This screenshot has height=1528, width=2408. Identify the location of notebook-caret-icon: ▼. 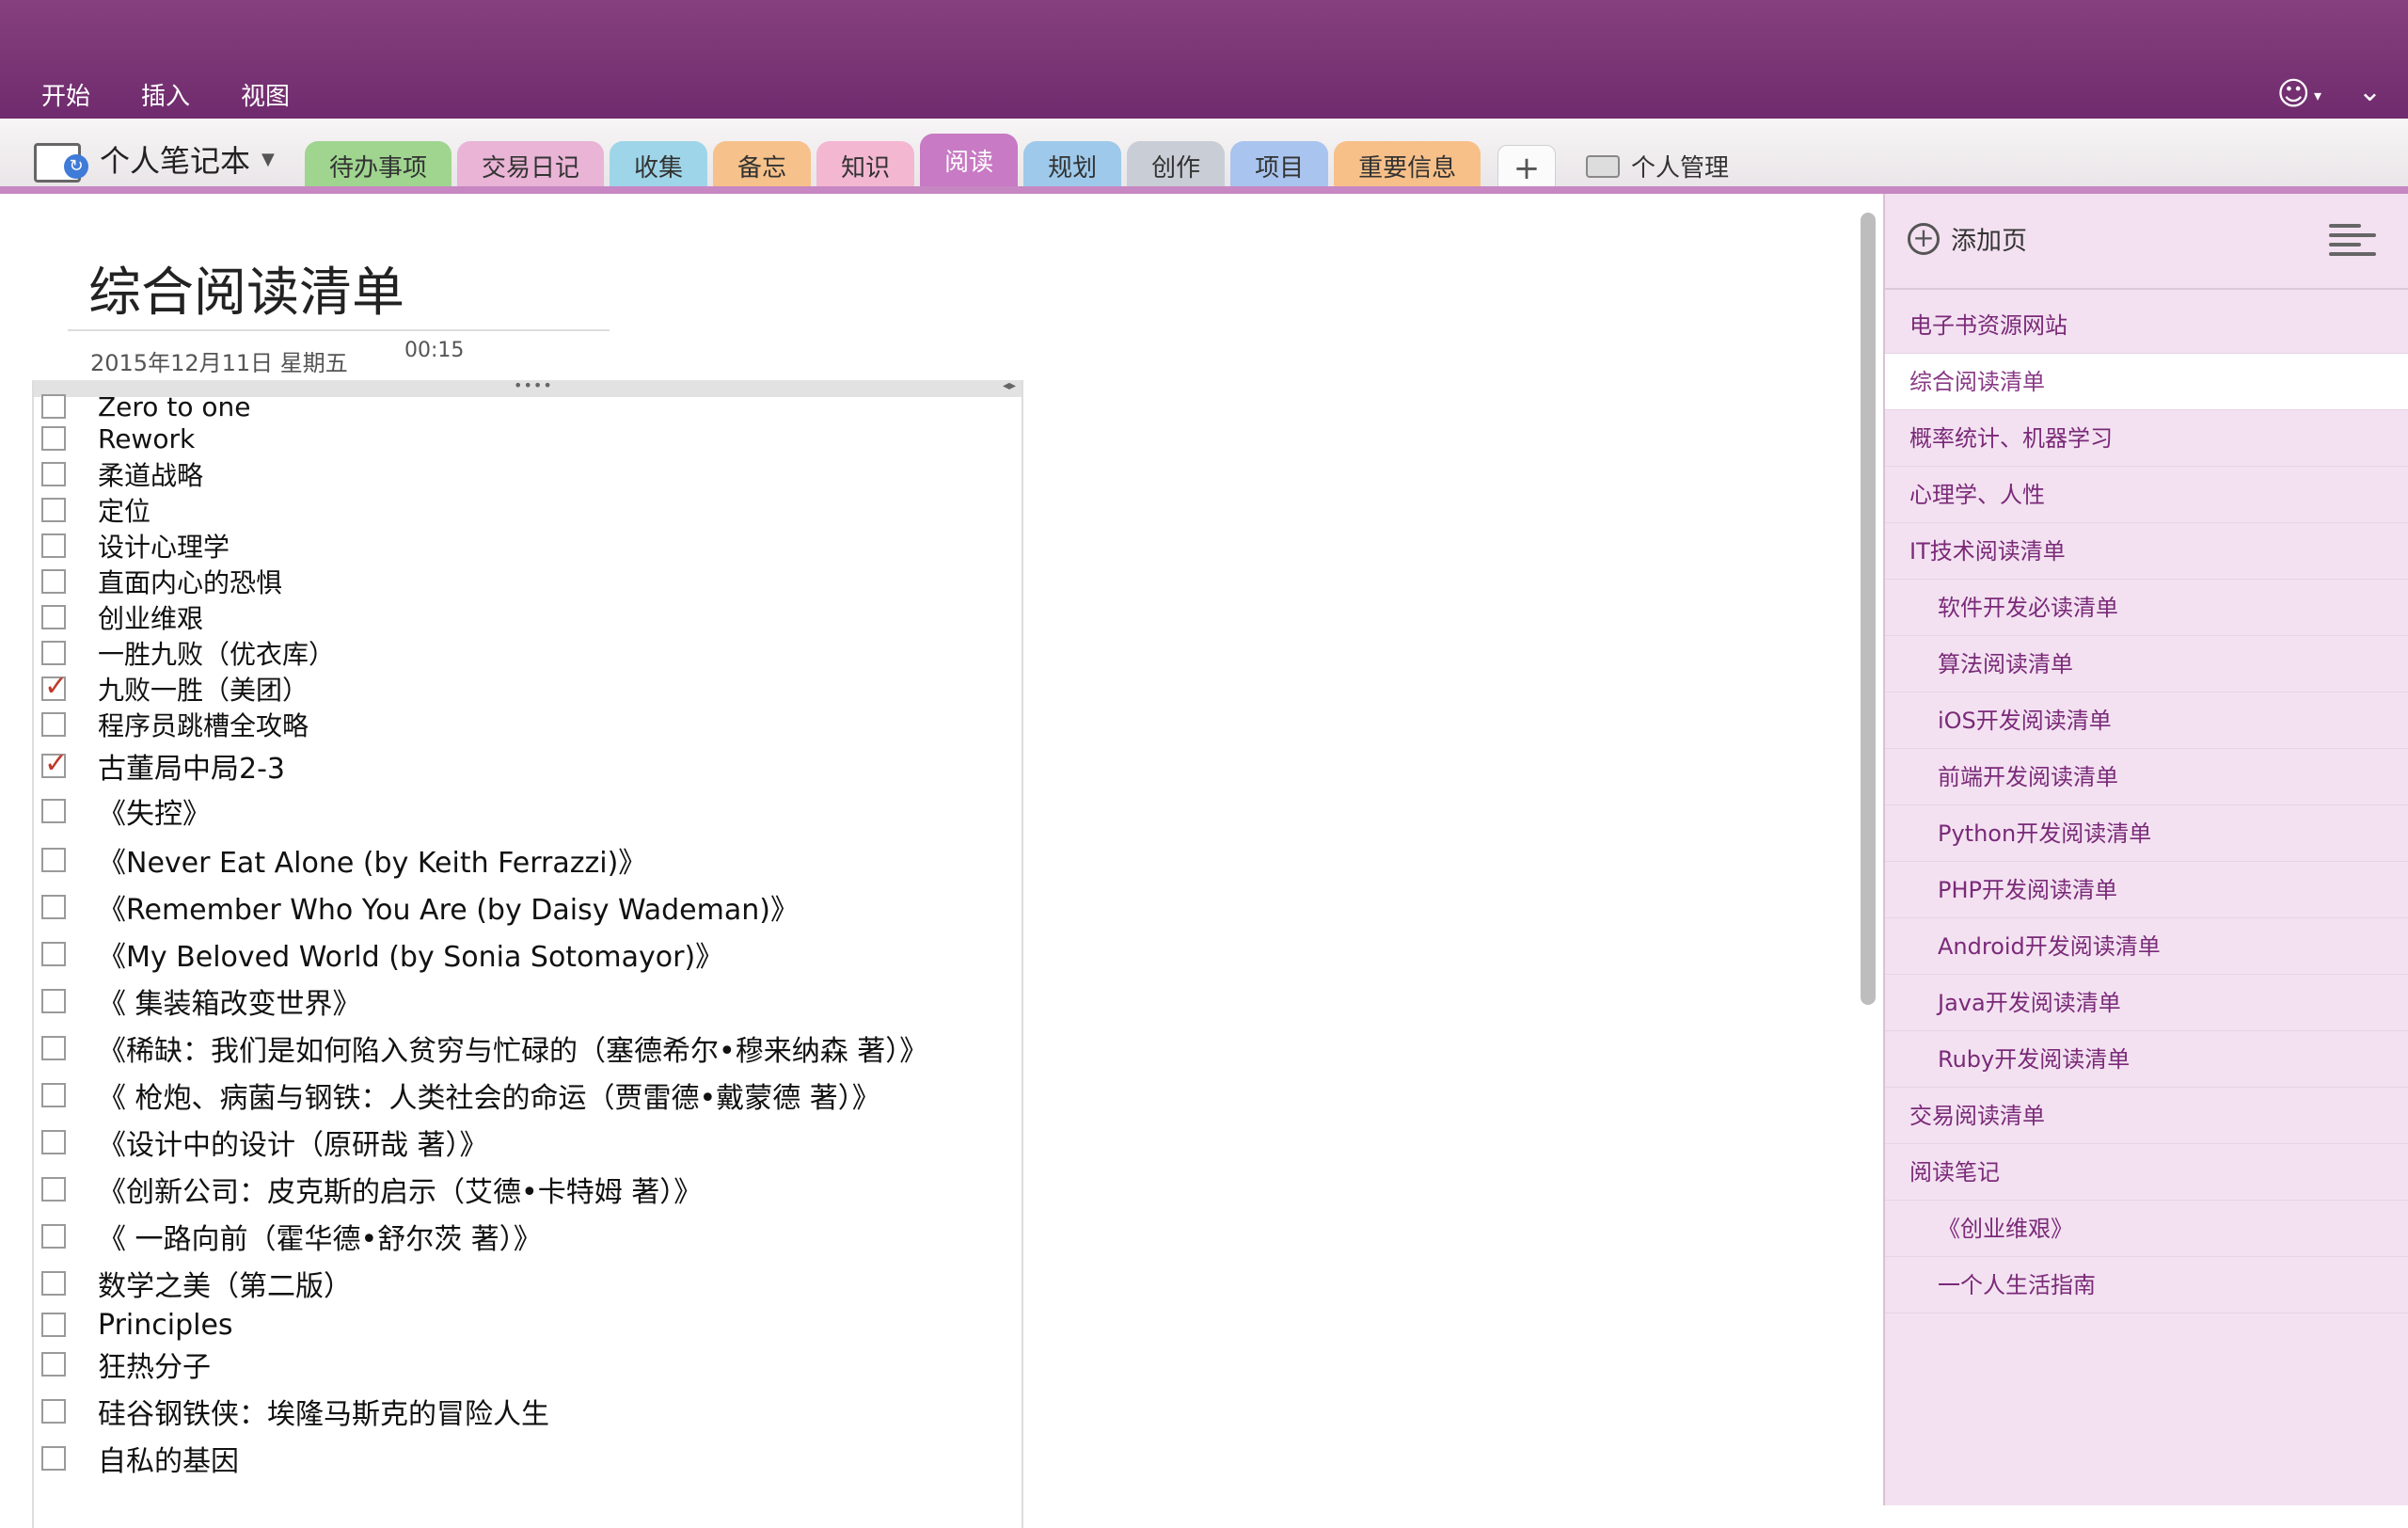
(268, 159).